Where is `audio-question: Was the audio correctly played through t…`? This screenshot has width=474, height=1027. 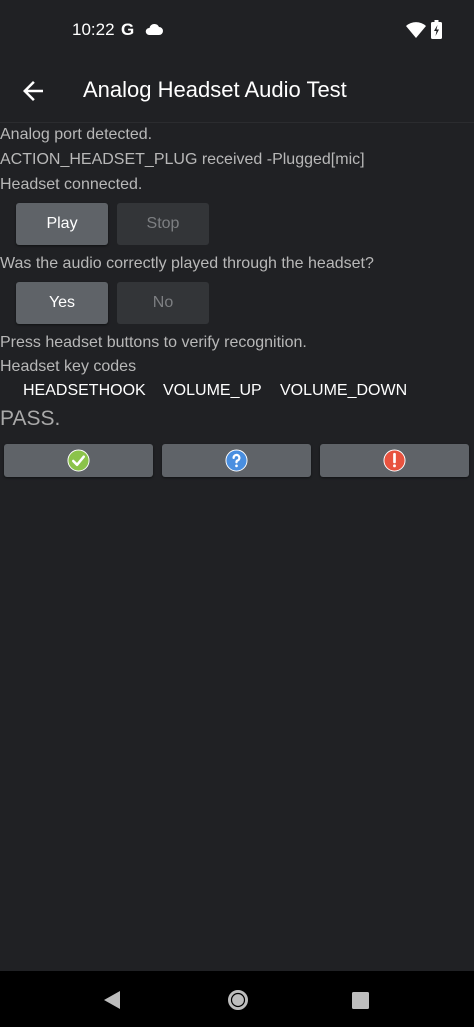 audio-question: Was the audio correctly played through t… is located at coordinates (187, 263).